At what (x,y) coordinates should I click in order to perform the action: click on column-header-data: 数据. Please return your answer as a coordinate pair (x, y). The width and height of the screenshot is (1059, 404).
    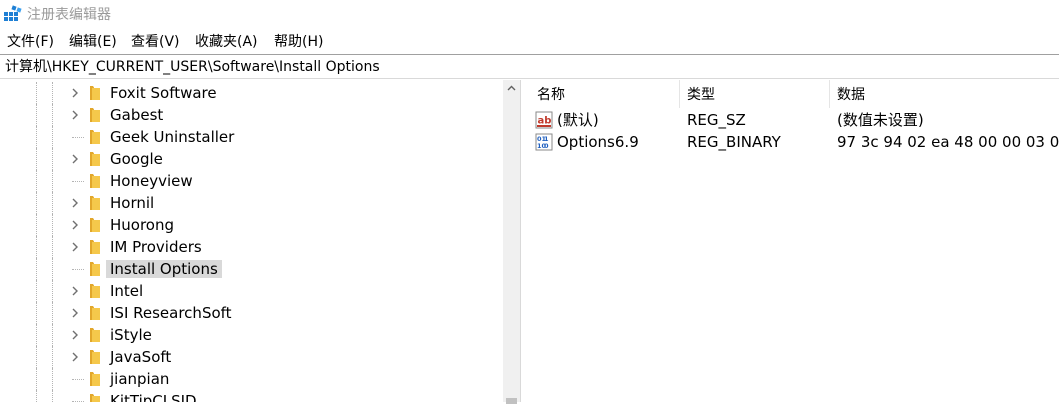
    Looking at the image, I should click on (944, 94).